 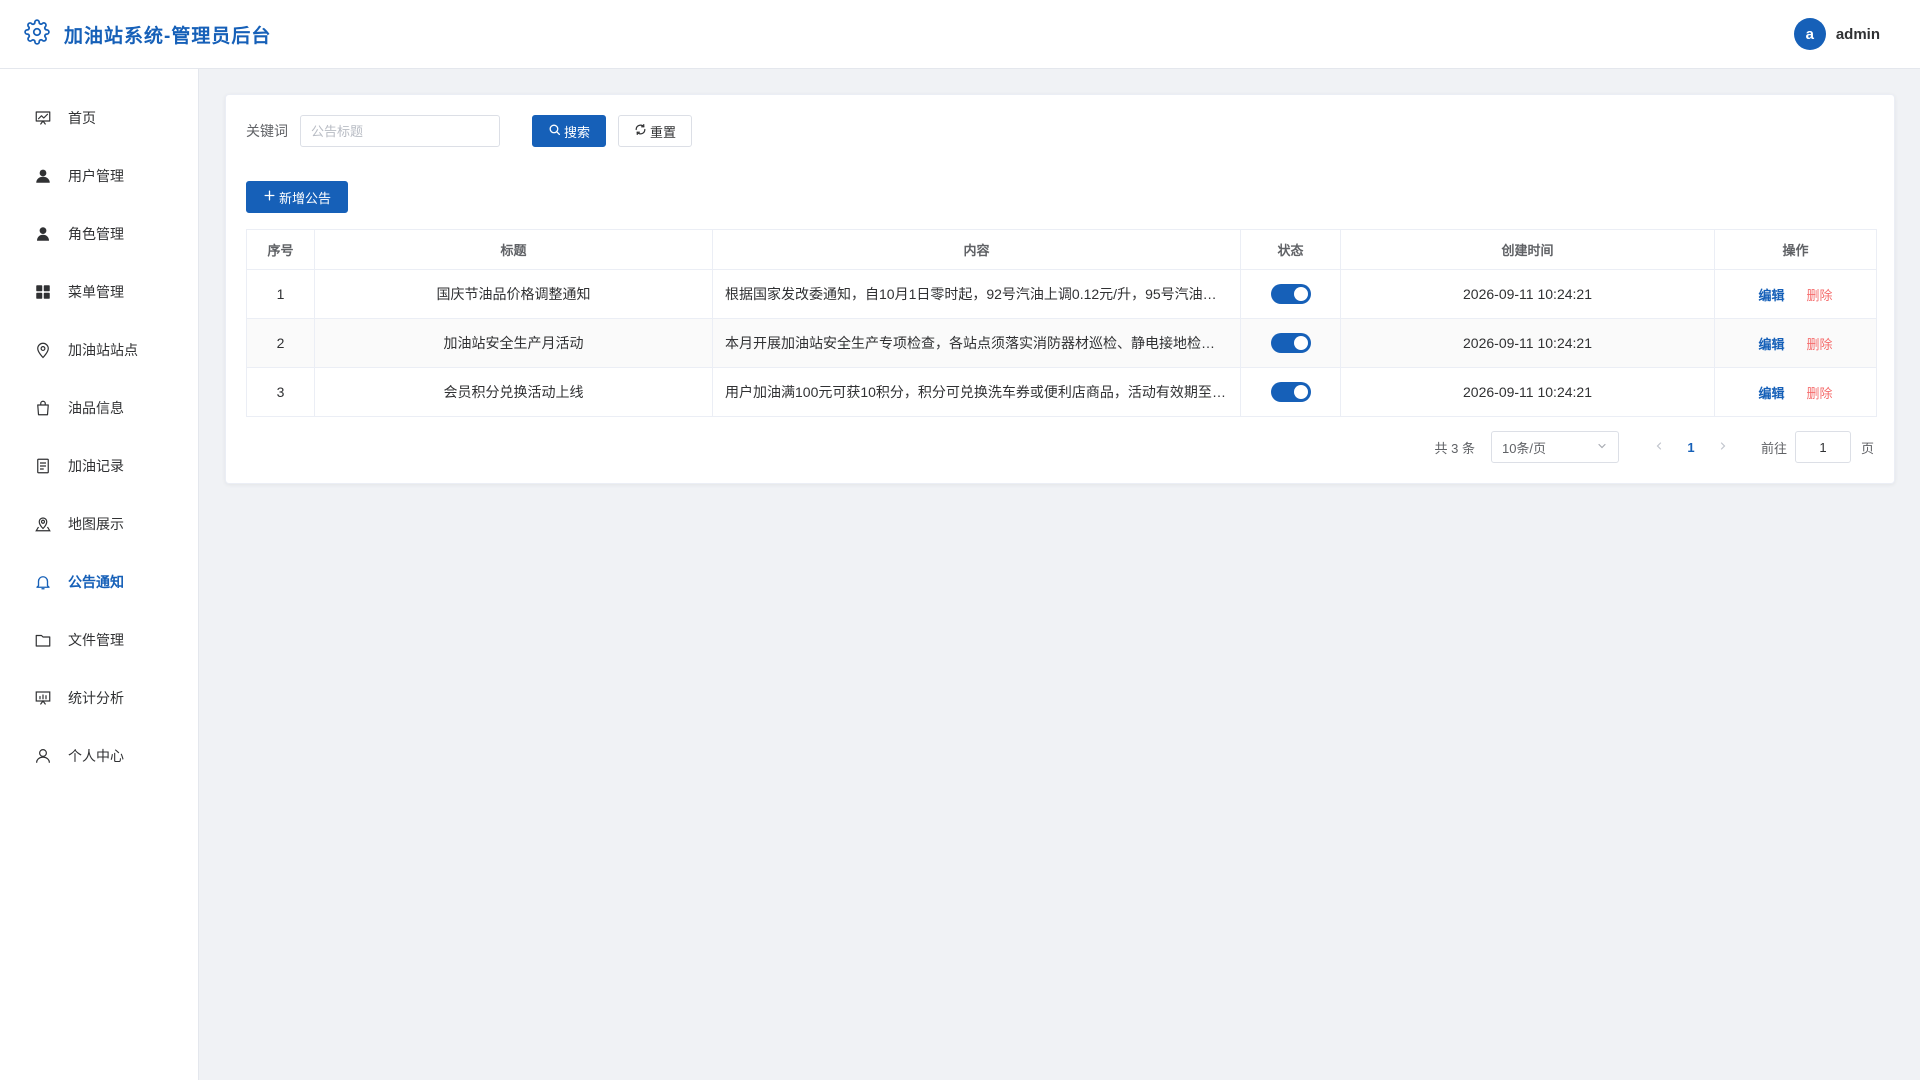 I want to click on bell-icon, so click(x=43, y=582).